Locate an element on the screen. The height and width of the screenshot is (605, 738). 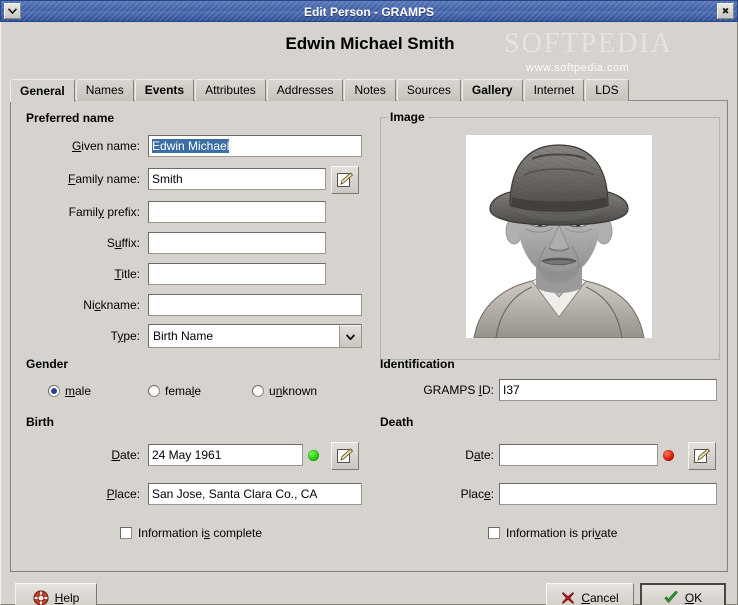
window-menu-button is located at coordinates (12, 11).